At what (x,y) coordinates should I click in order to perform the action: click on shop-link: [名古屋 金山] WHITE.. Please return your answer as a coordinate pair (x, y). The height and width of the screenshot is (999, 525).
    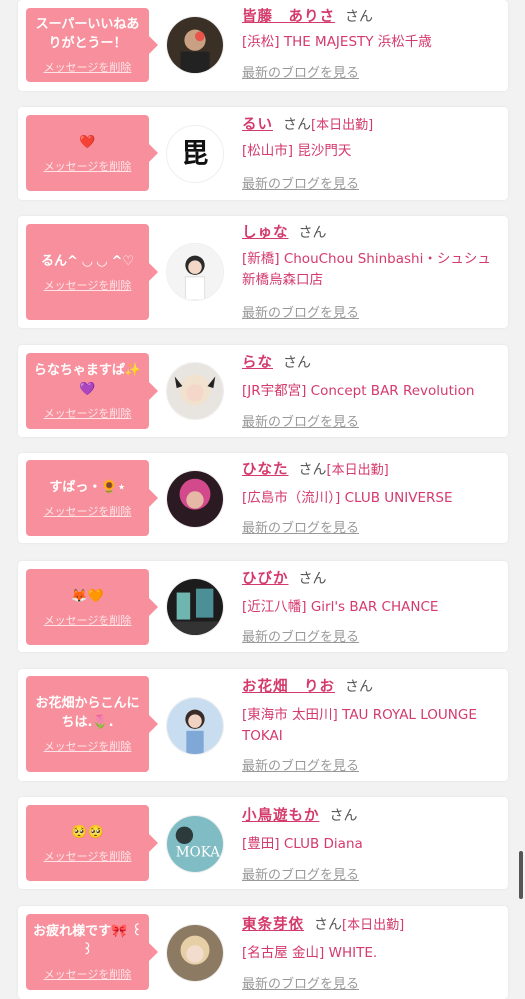
    Looking at the image, I should click on (309, 953).